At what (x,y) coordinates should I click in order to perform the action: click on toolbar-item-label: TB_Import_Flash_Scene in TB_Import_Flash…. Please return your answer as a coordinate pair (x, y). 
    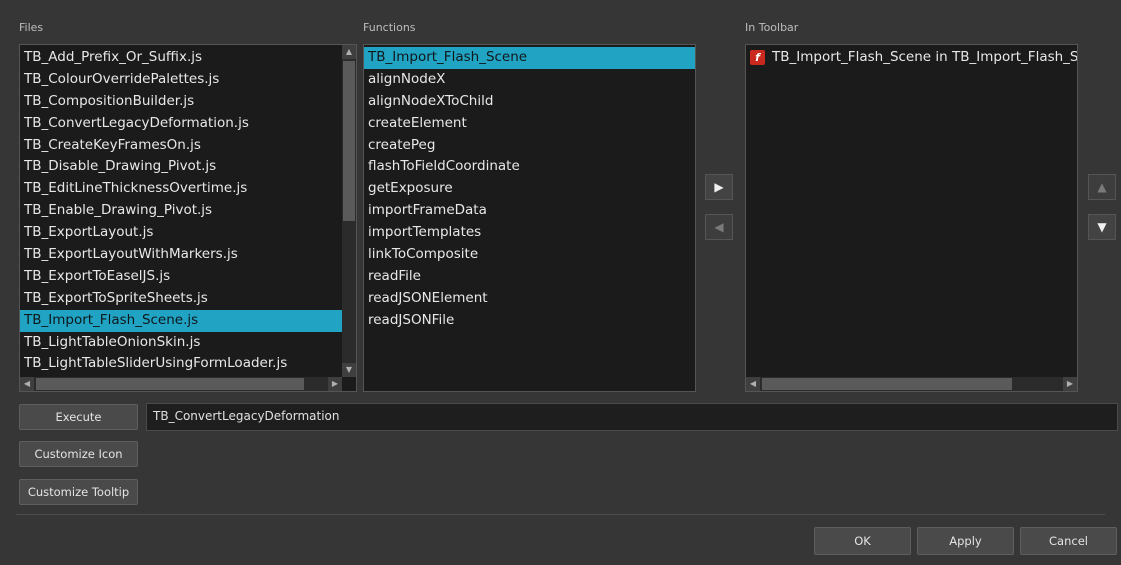
    Looking at the image, I should click on (925, 57).